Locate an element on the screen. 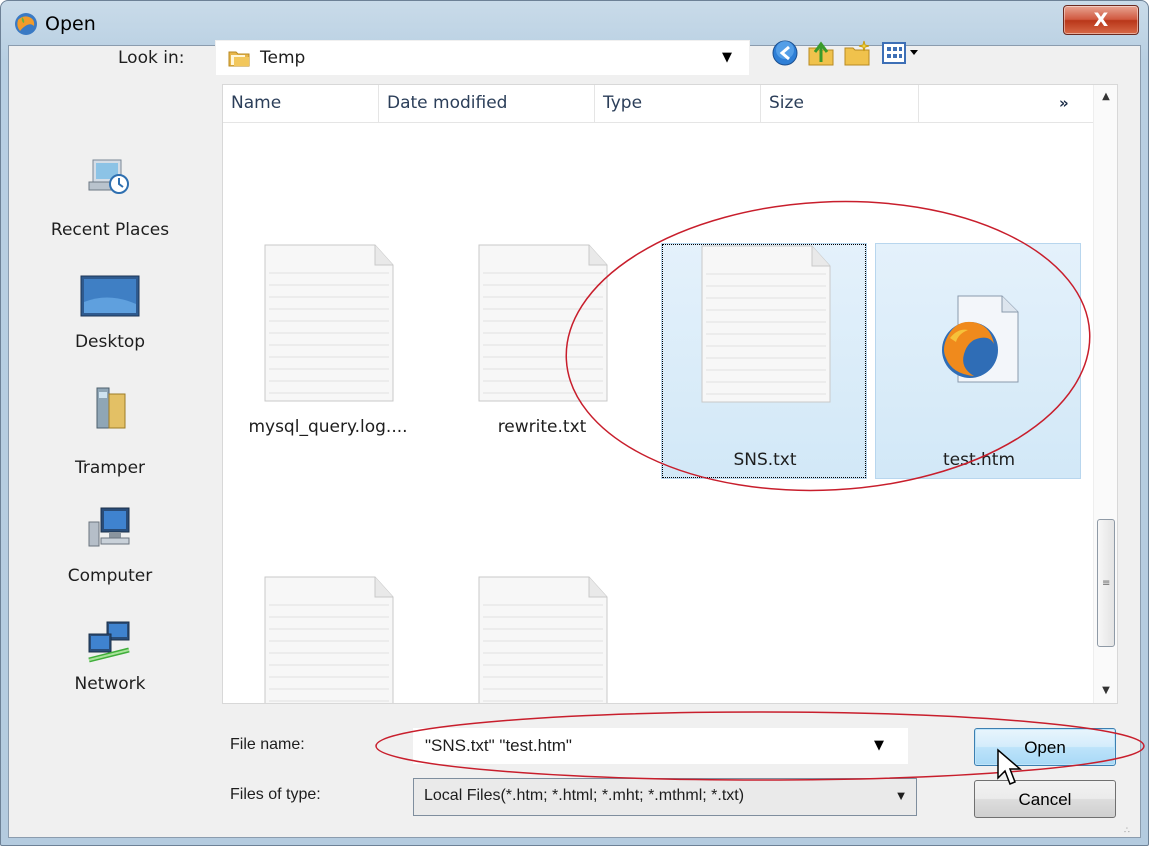  folder-icon is located at coordinates (239, 59).